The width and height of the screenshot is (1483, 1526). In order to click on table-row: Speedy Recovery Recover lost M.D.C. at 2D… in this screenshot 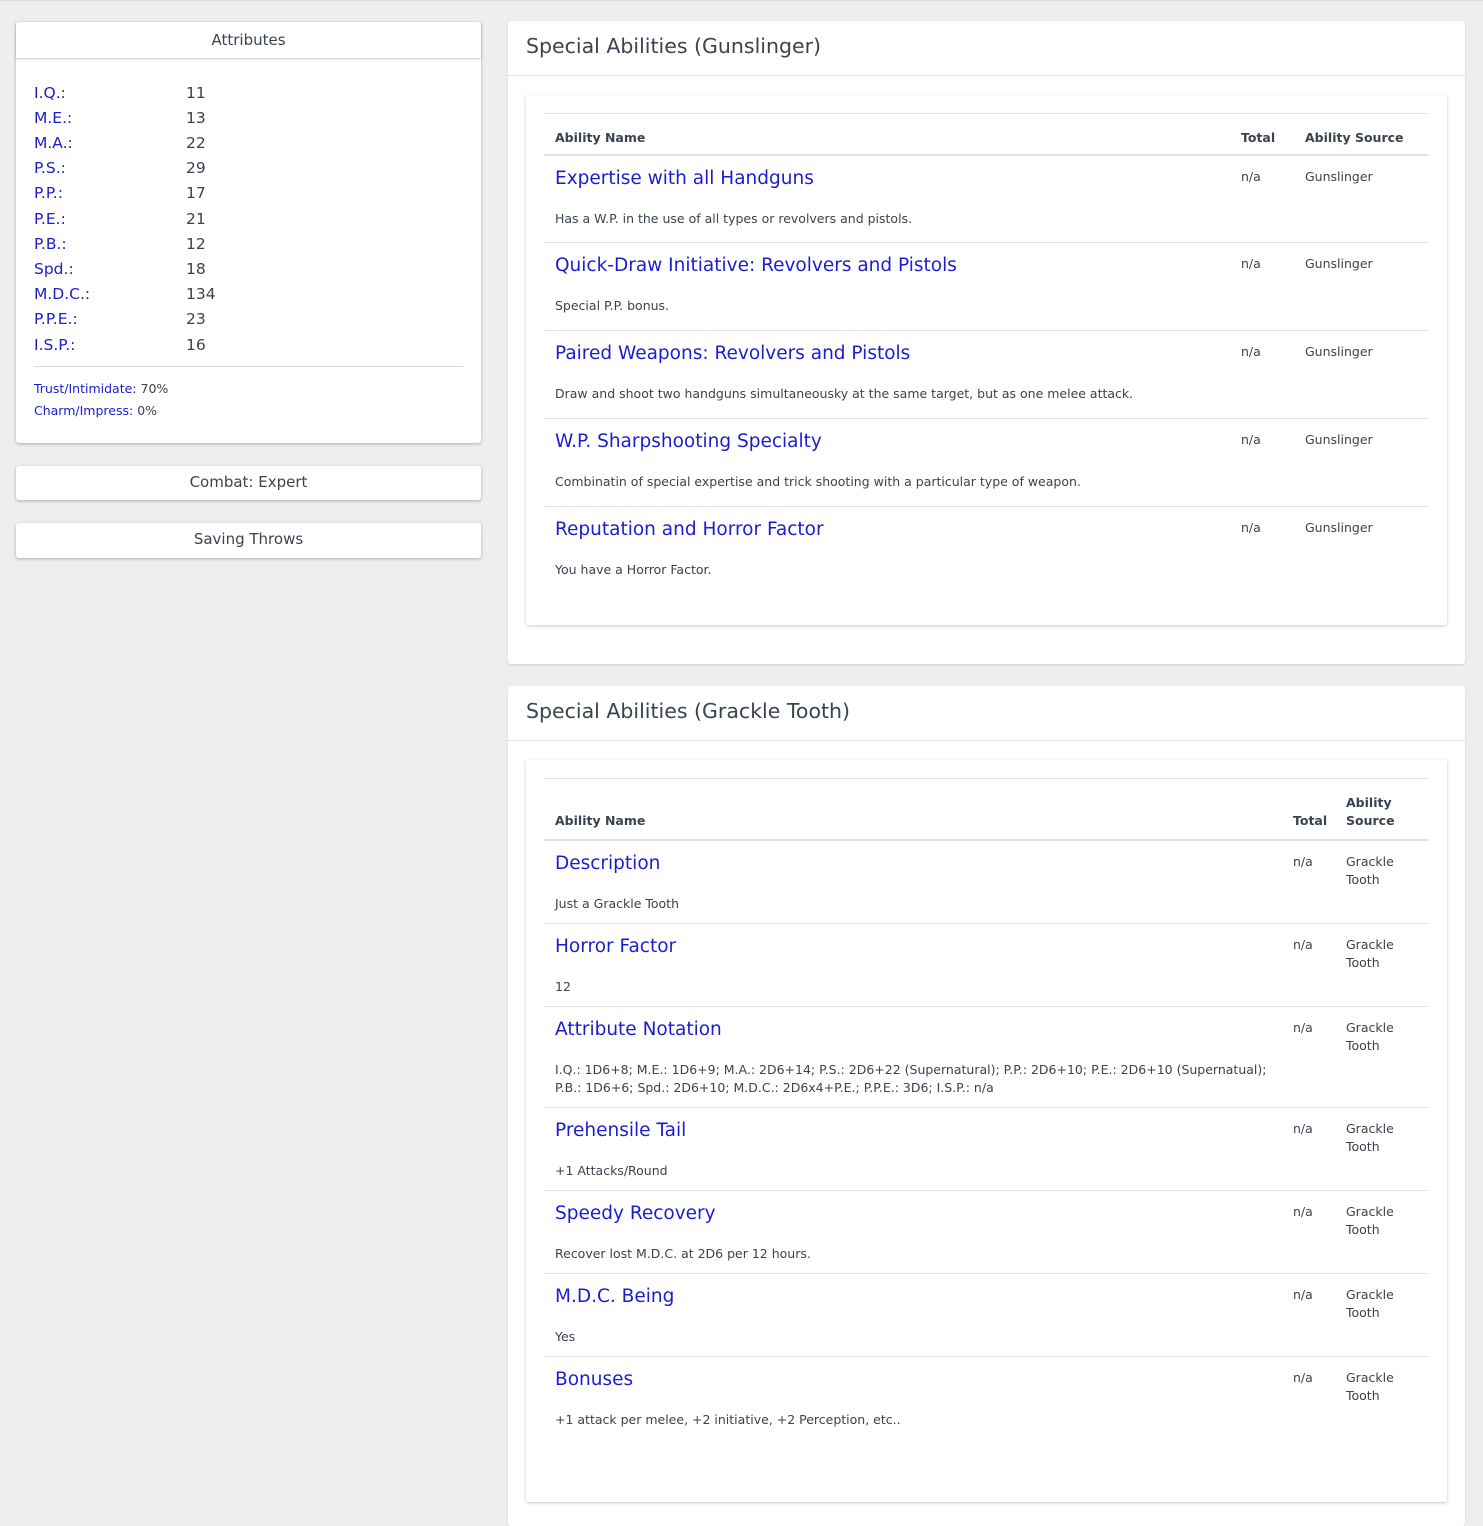, I will do `click(986, 1232)`.